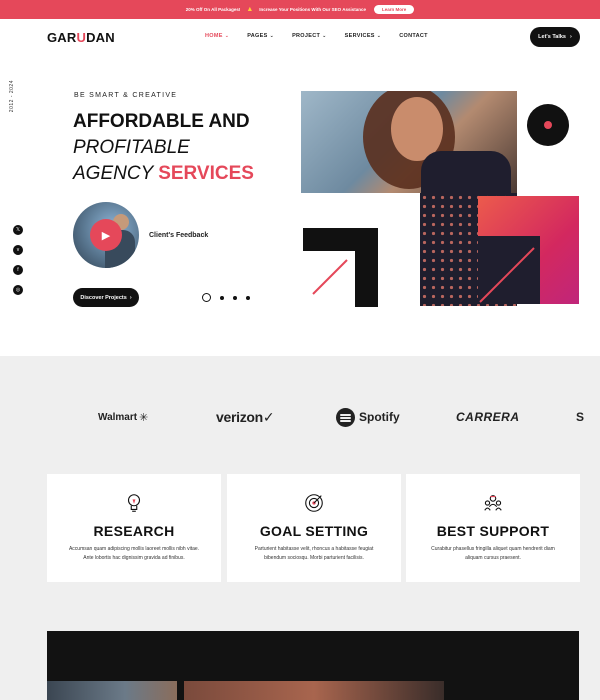 This screenshot has width=600, height=700. I want to click on promo-text: 20% Off On All Packages!, so click(213, 9).